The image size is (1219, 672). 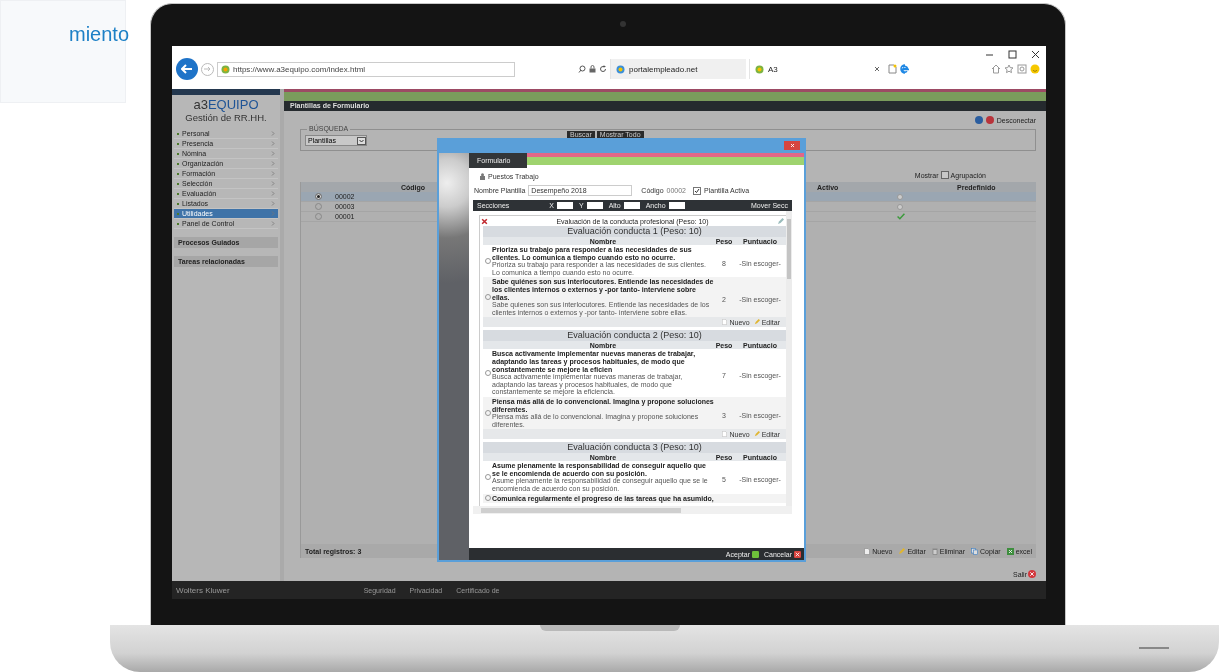 What do you see at coordinates (603, 69) in the screenshot?
I see `refresh-icon` at bounding box center [603, 69].